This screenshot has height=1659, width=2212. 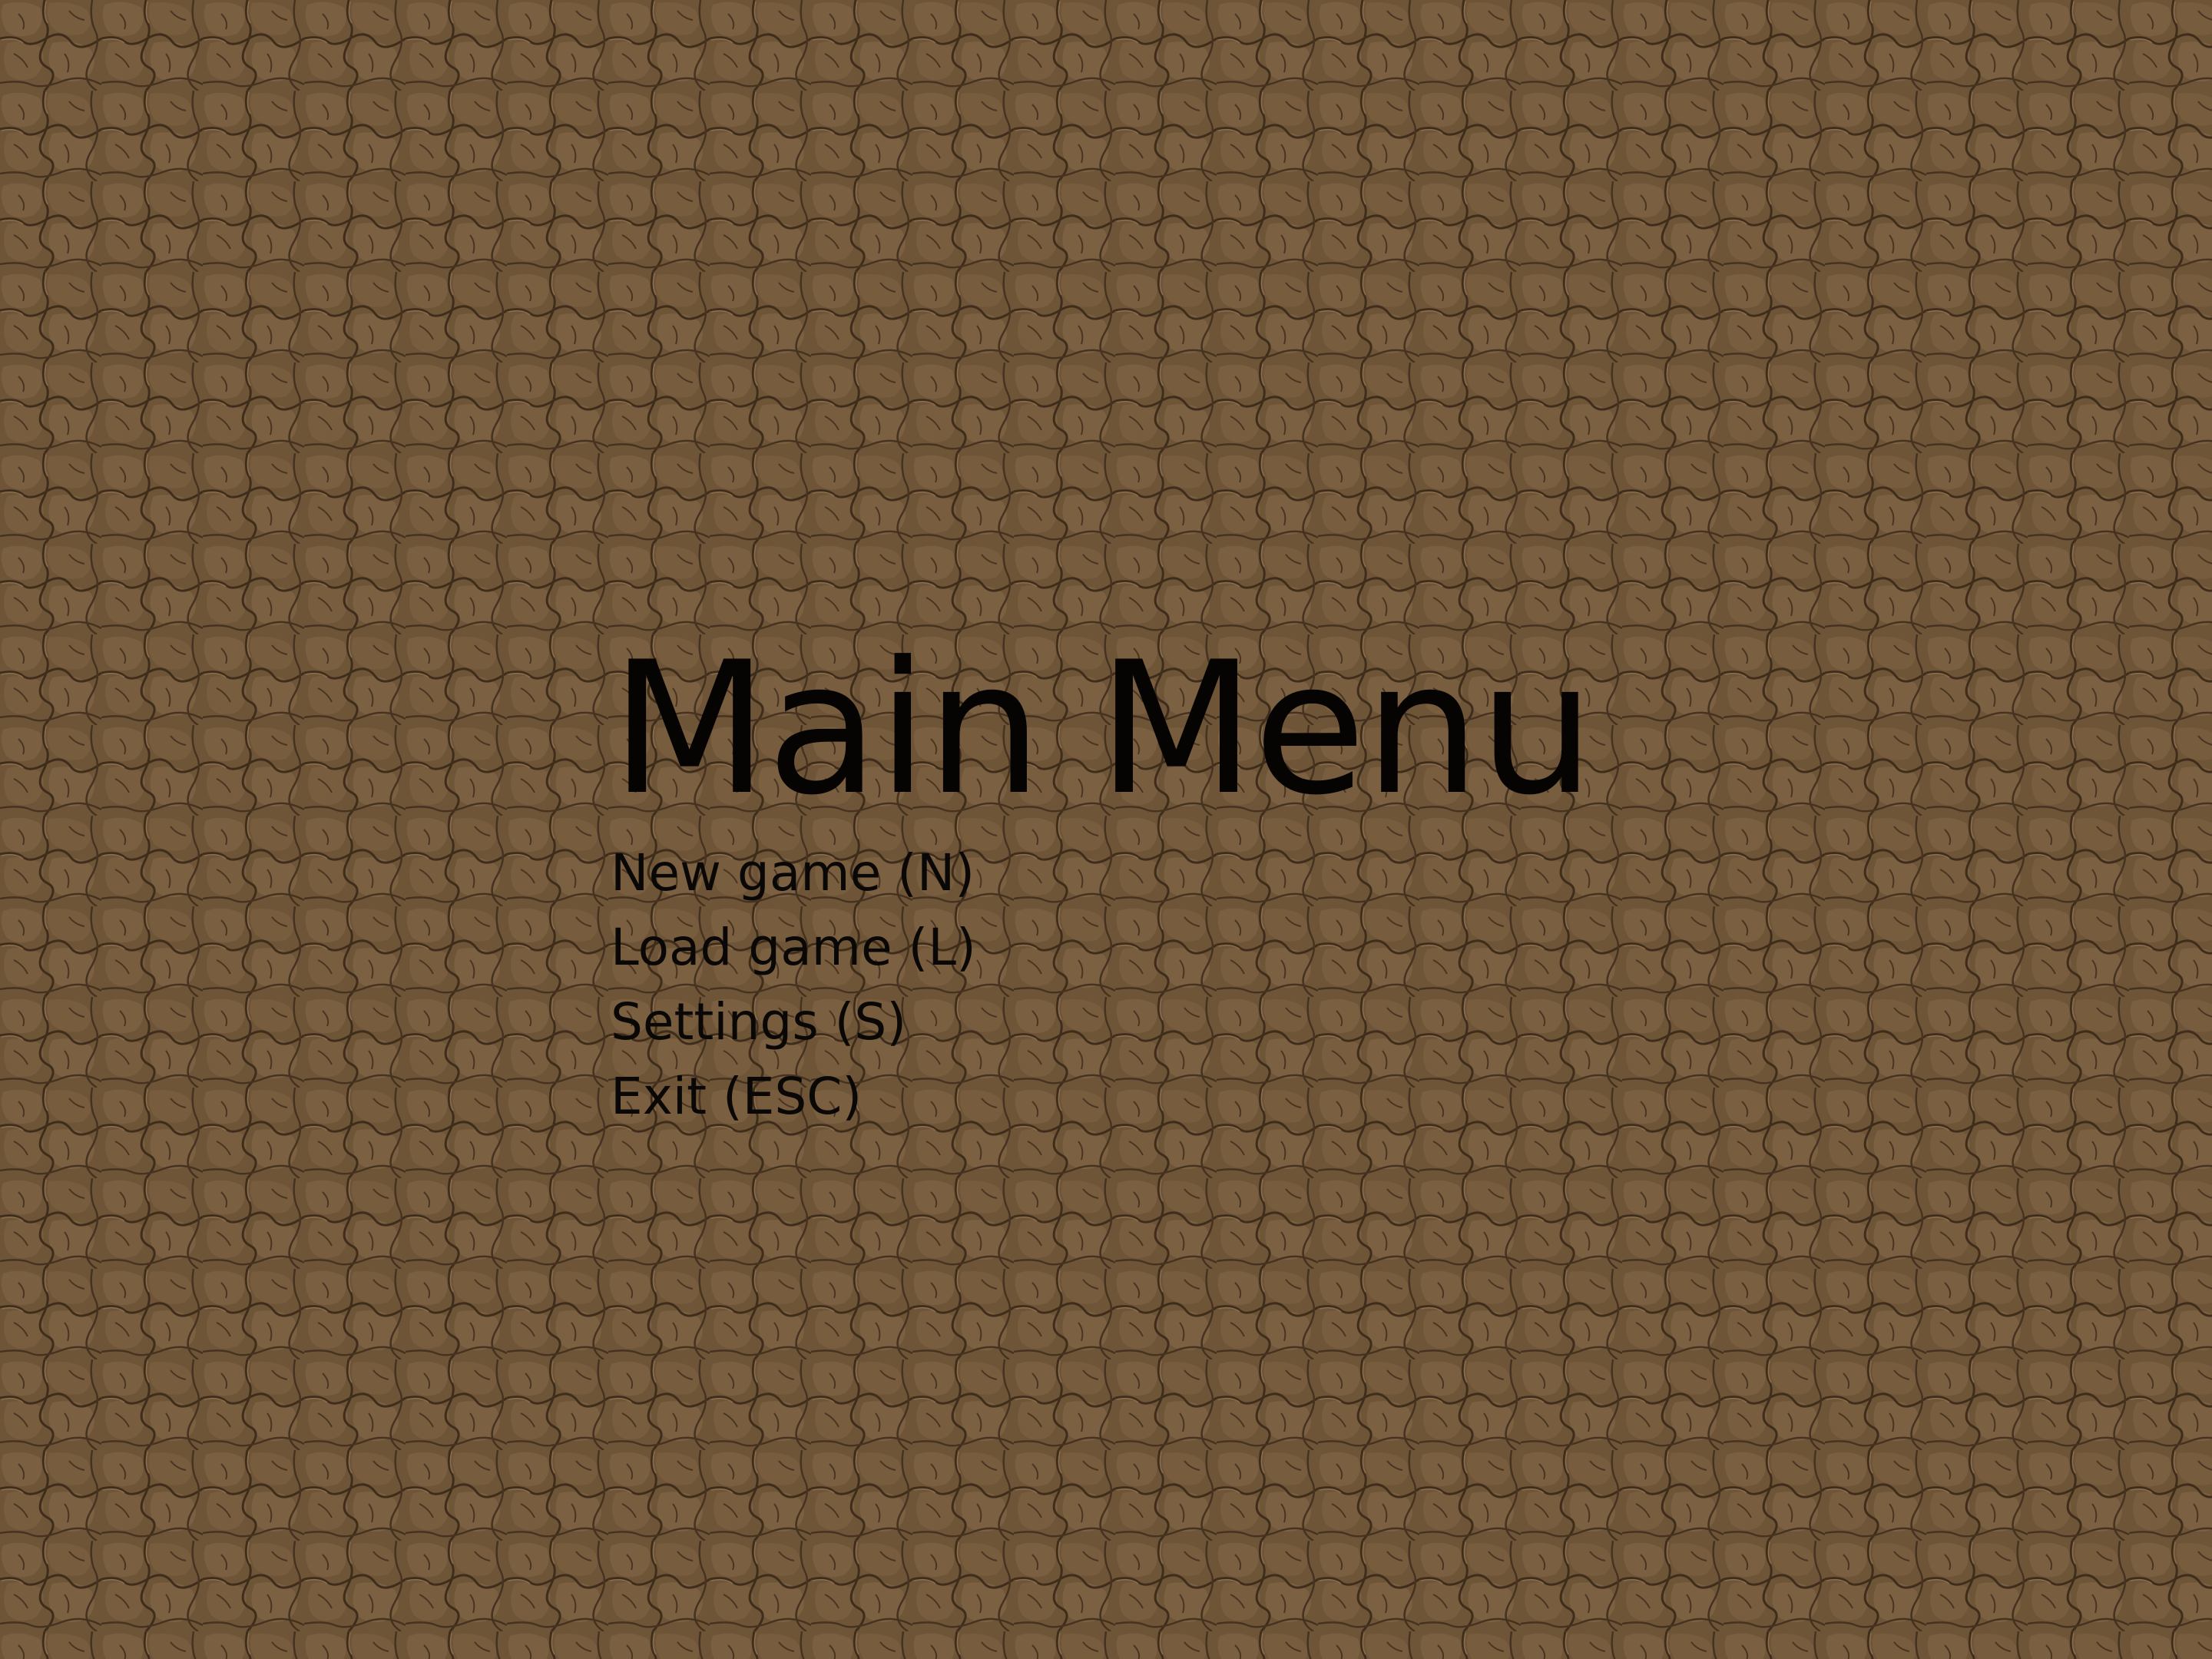 I want to click on load-game-option: Load game (L), so click(x=1187, y=947).